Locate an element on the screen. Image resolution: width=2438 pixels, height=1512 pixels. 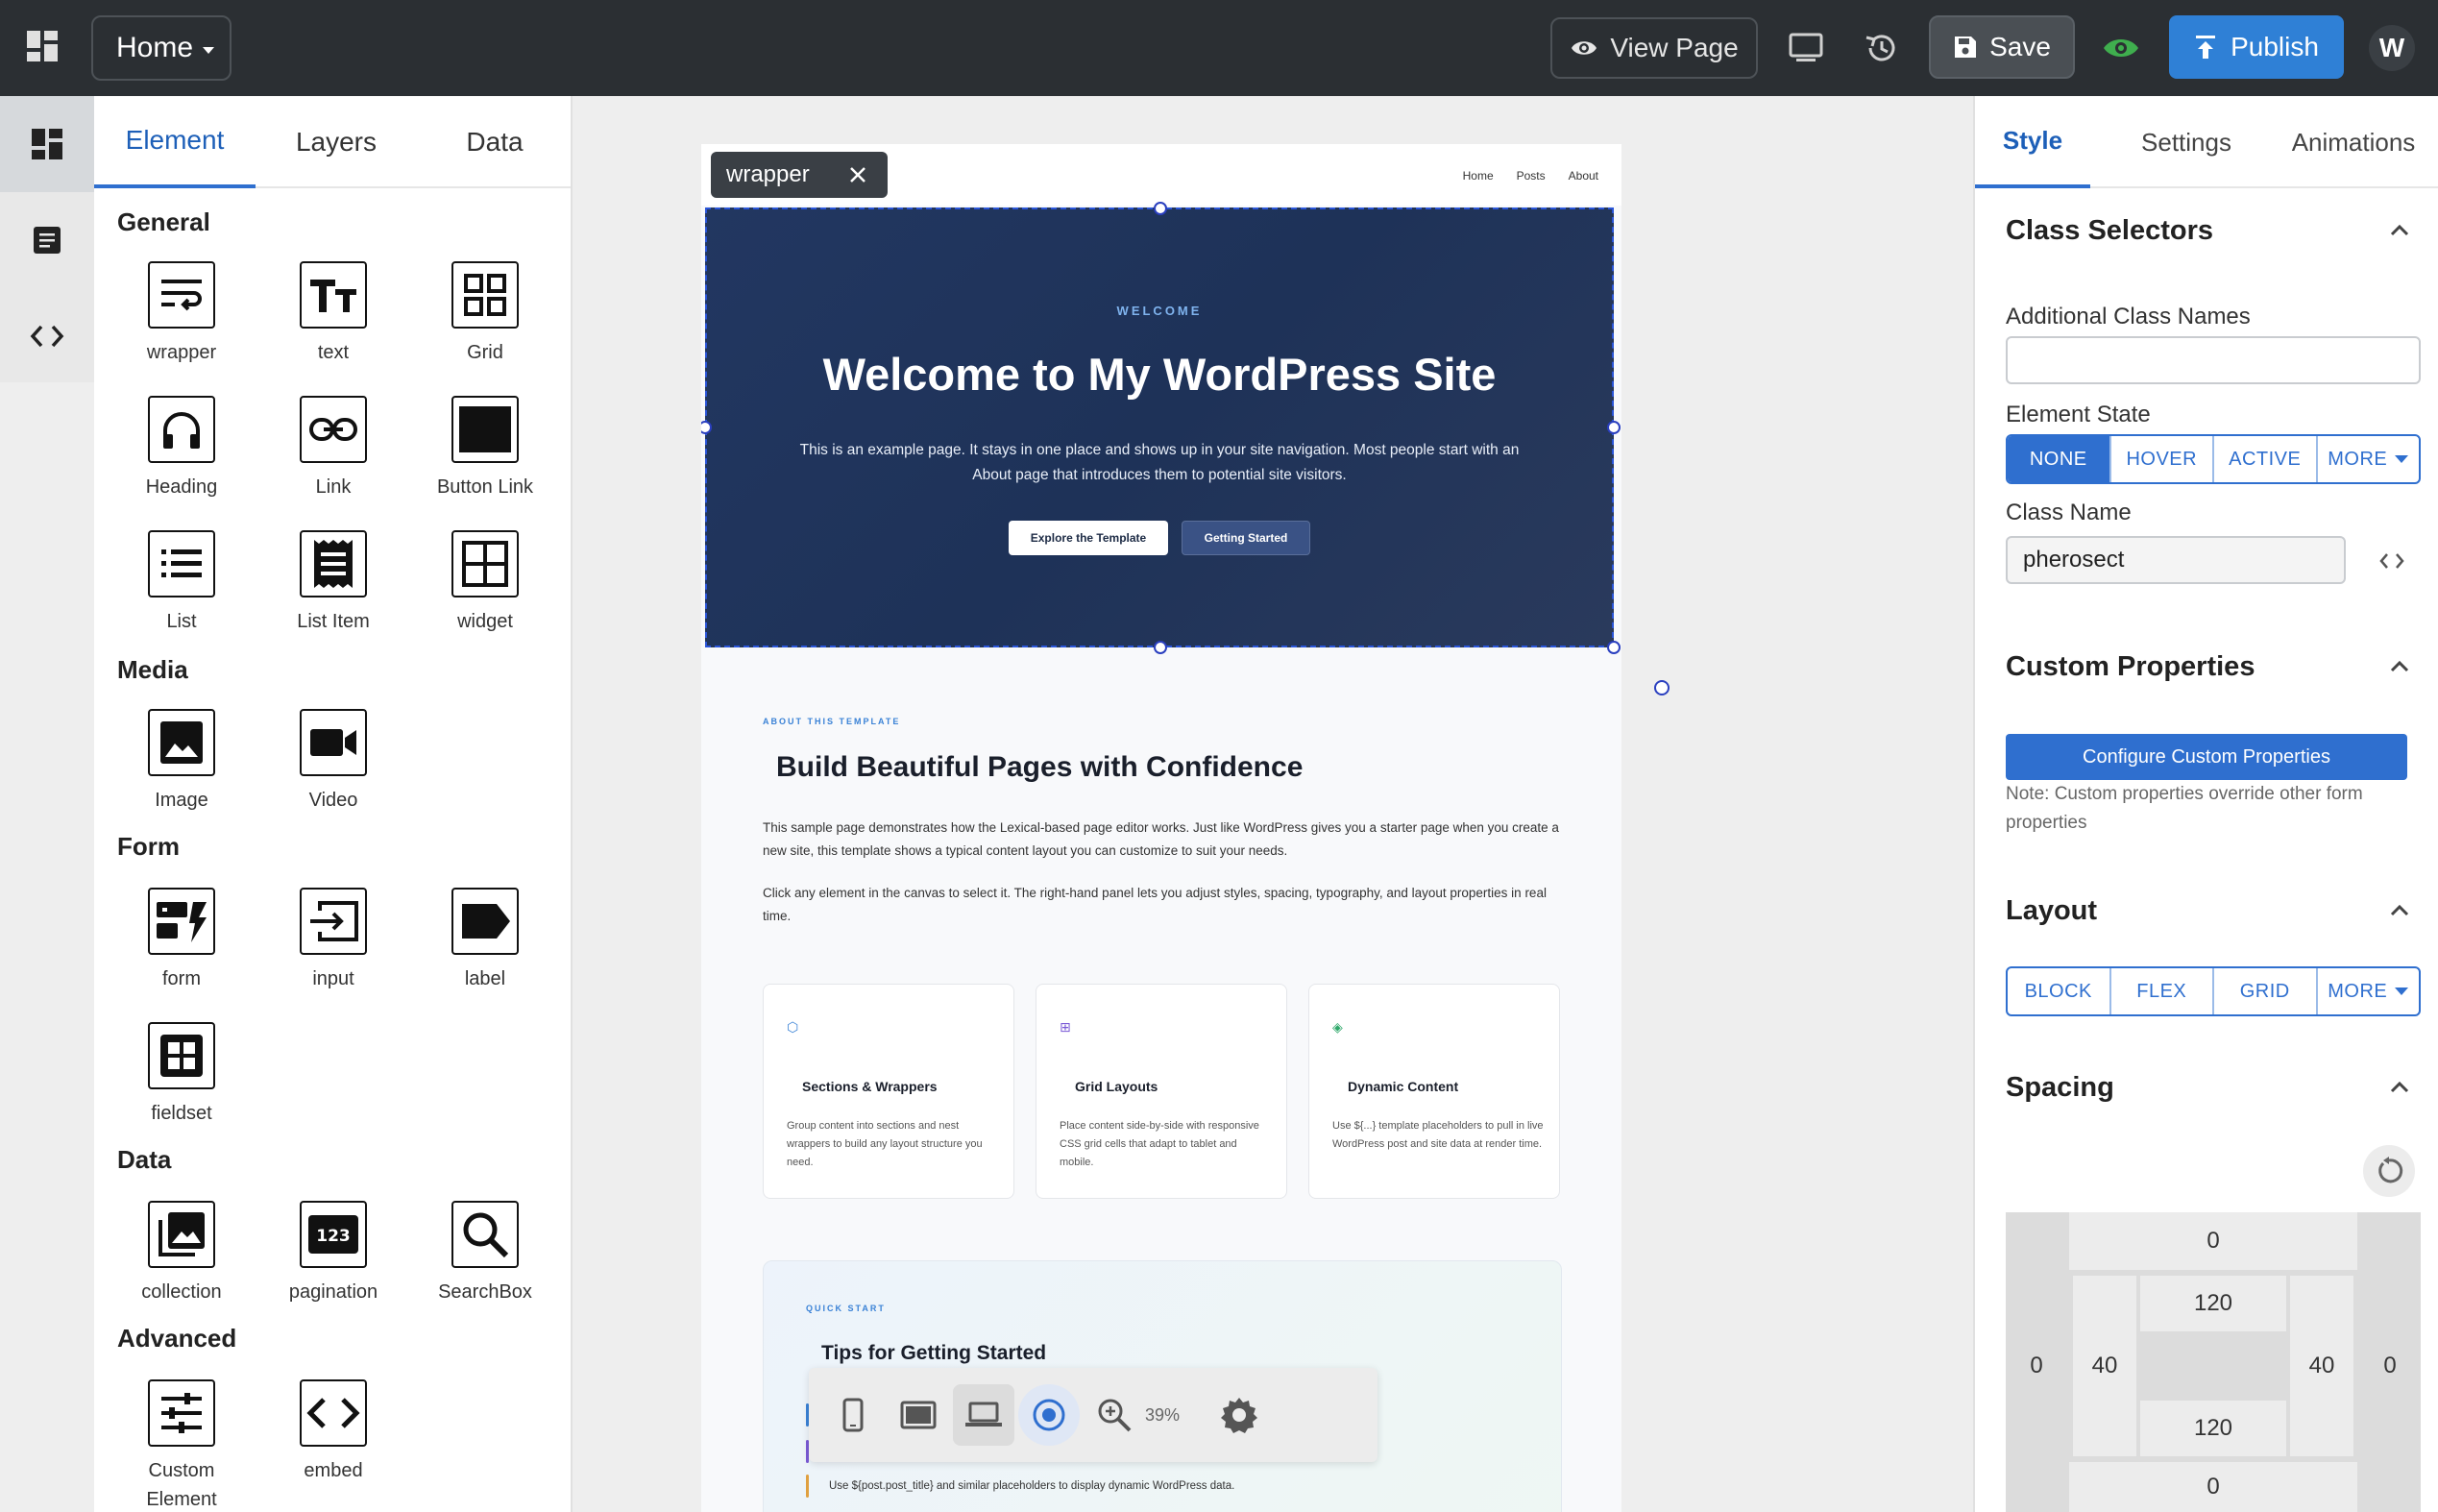
quick-eyebrow: QUICK START is located at coordinates (846, 1308).